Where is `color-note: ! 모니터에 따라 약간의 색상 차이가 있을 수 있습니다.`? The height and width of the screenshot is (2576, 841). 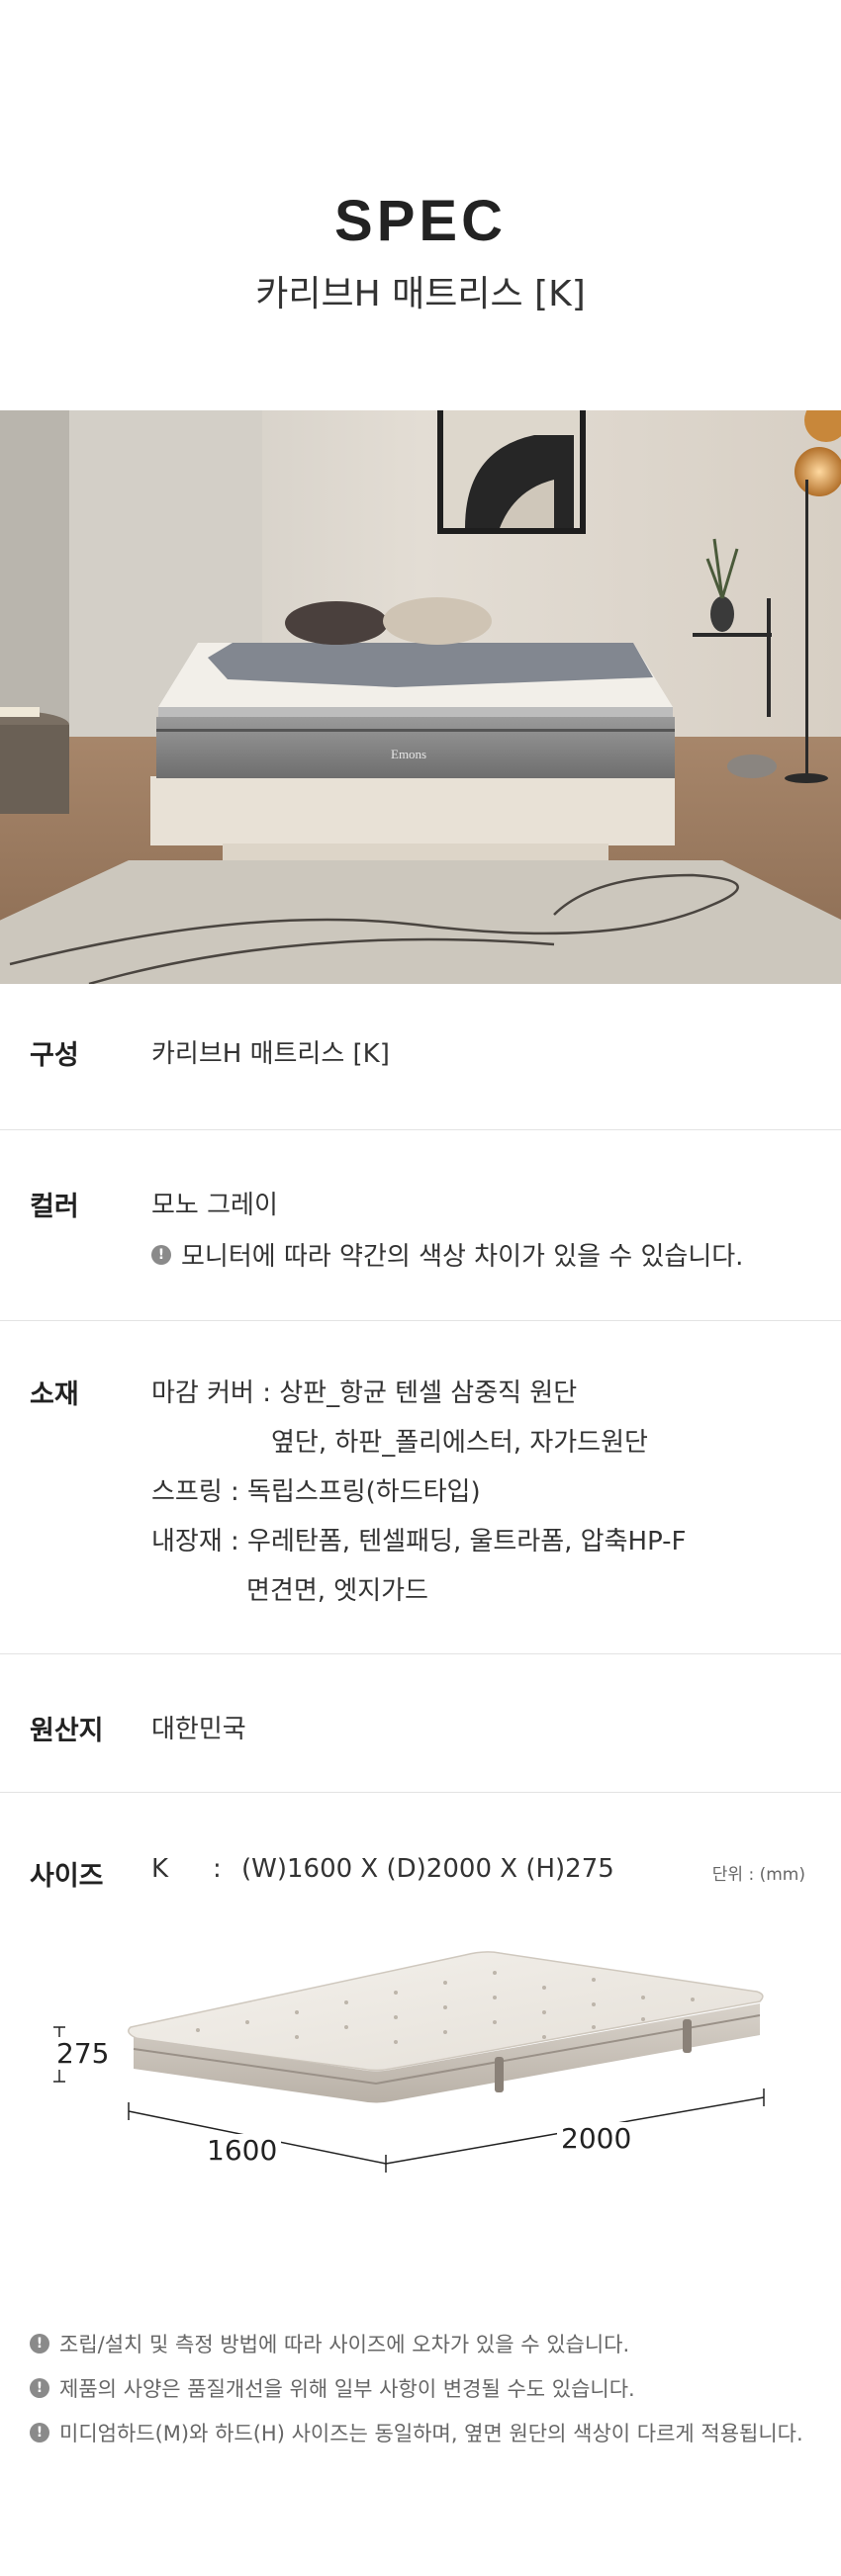 color-note: ! 모니터에 따라 약간의 색상 차이가 있을 수 있습니다. is located at coordinates (447, 1254).